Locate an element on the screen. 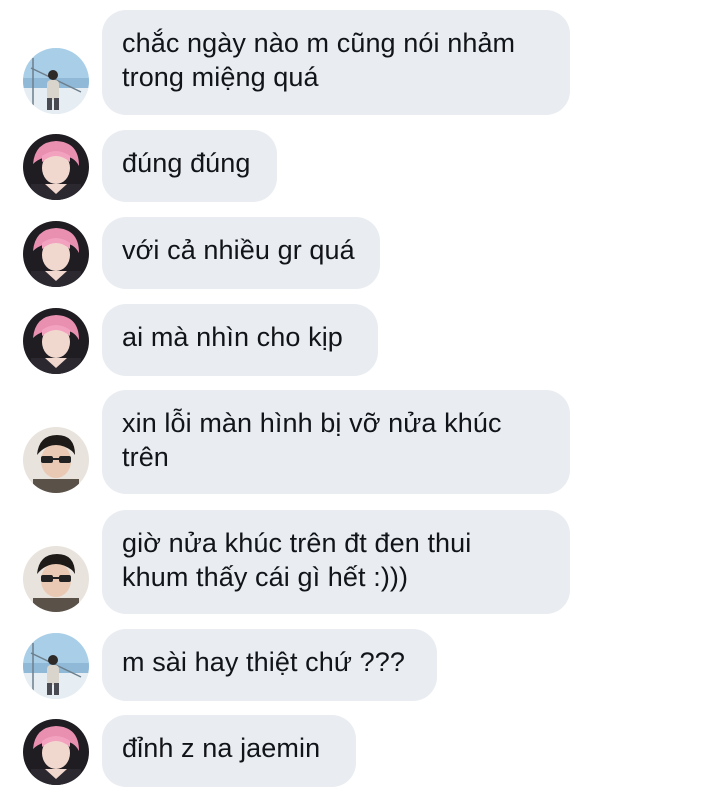 This screenshot has width=720, height=800. message-bubble: đỉnh z na jaemin is located at coordinates (229, 751).